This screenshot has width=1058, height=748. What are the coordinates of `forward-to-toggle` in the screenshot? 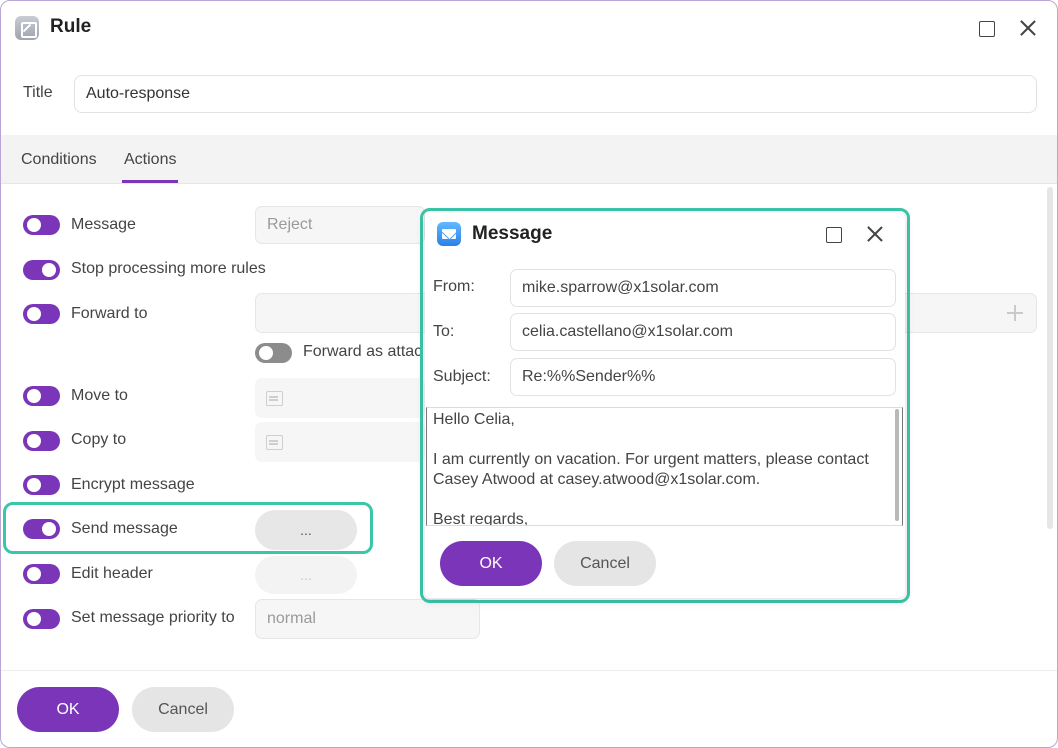 It's located at (41, 314).